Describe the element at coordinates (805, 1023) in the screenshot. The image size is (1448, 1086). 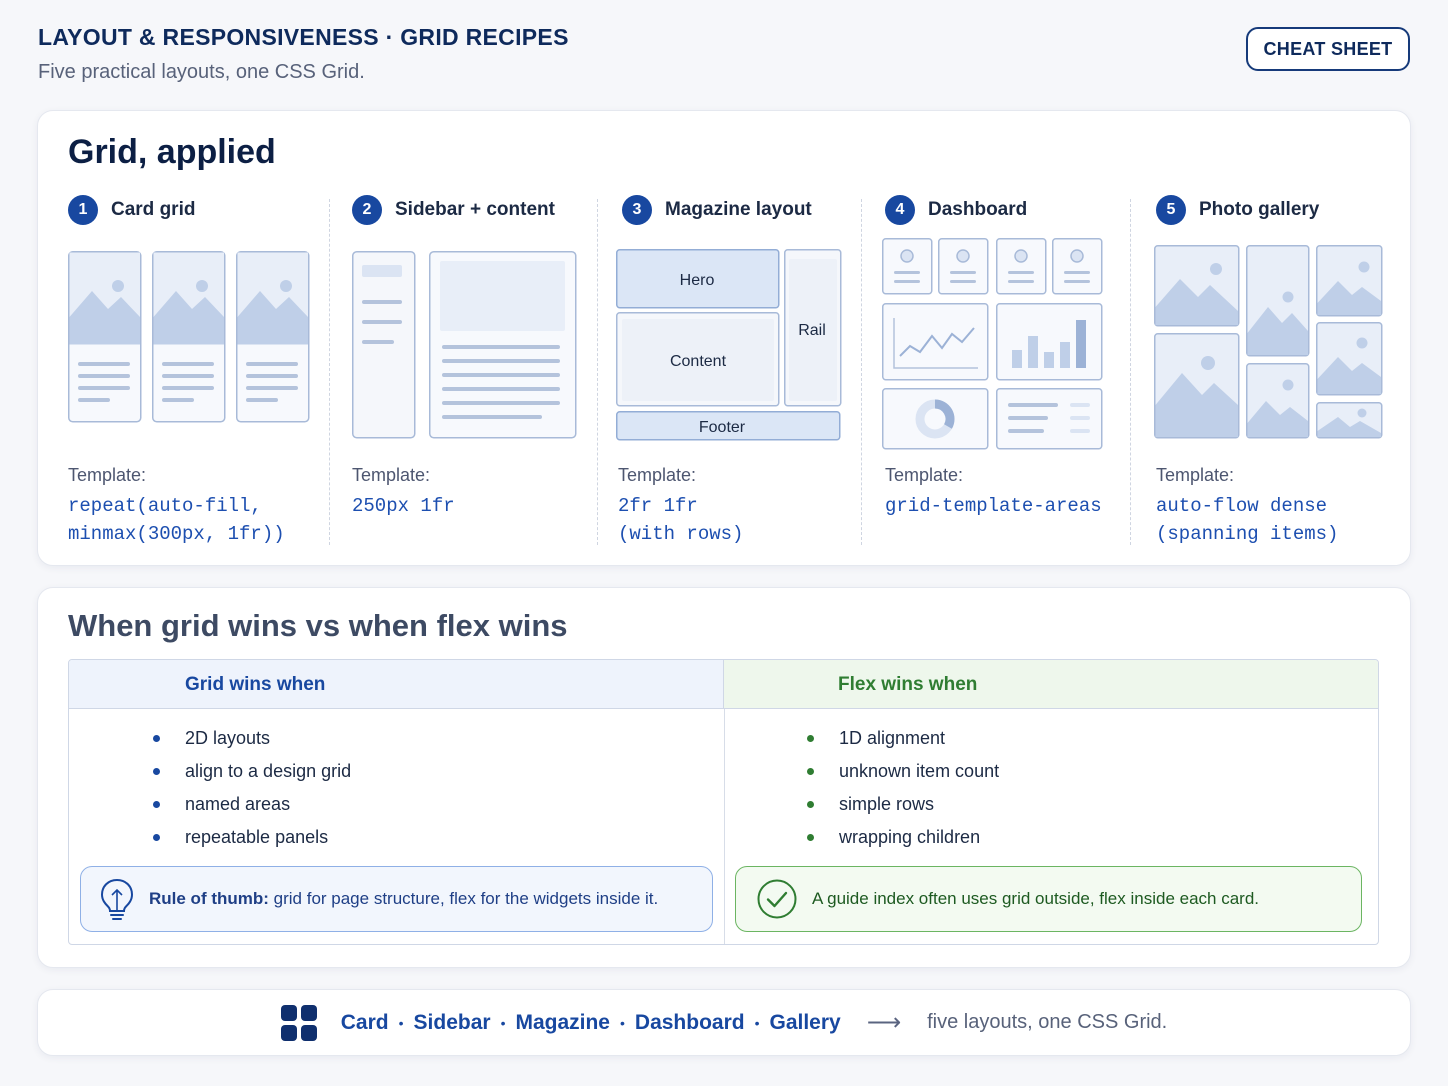
I see `footer-link-gallery: Gallery` at that location.